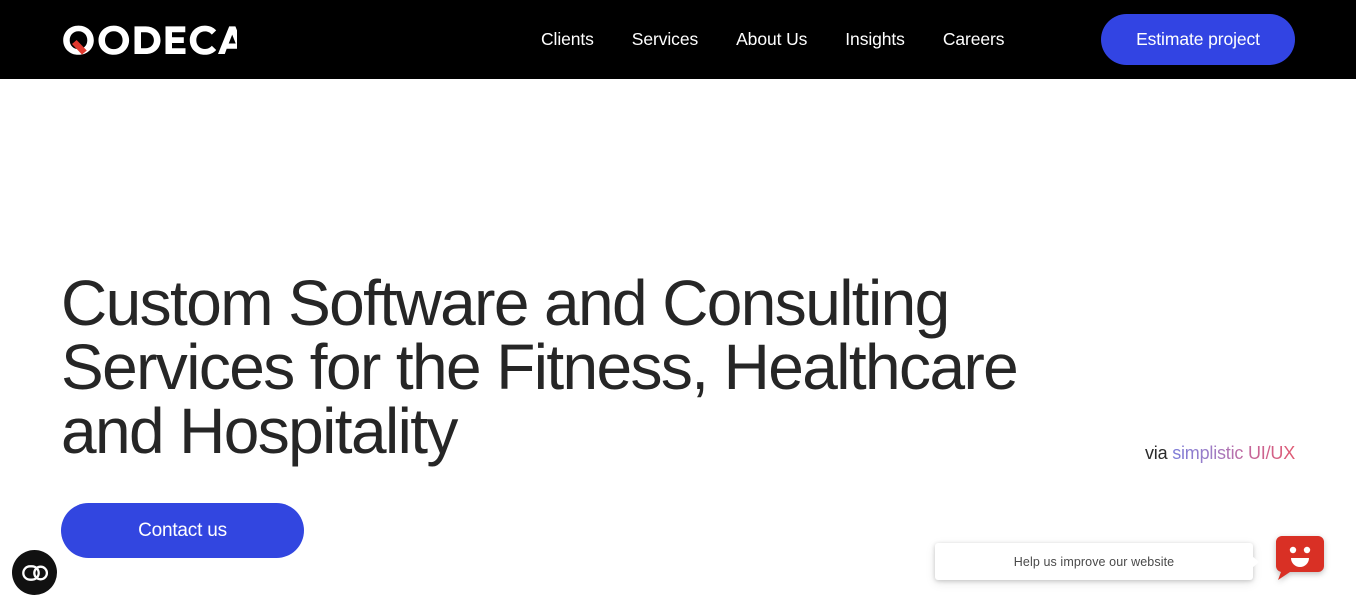  Describe the element at coordinates (875, 39) in the screenshot. I see `nav-item-insights: Insights` at that location.